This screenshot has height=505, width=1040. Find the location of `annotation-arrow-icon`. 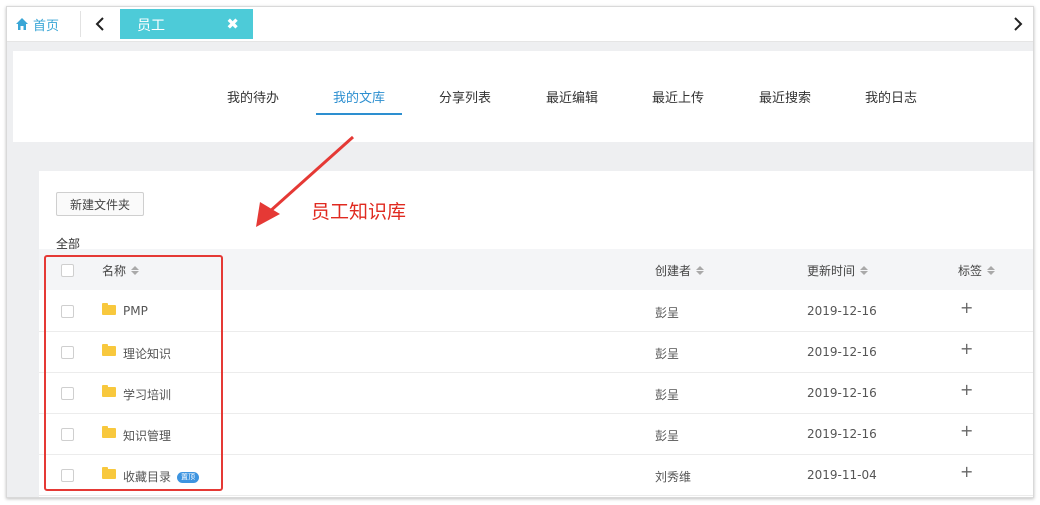

annotation-arrow-icon is located at coordinates (305, 181).